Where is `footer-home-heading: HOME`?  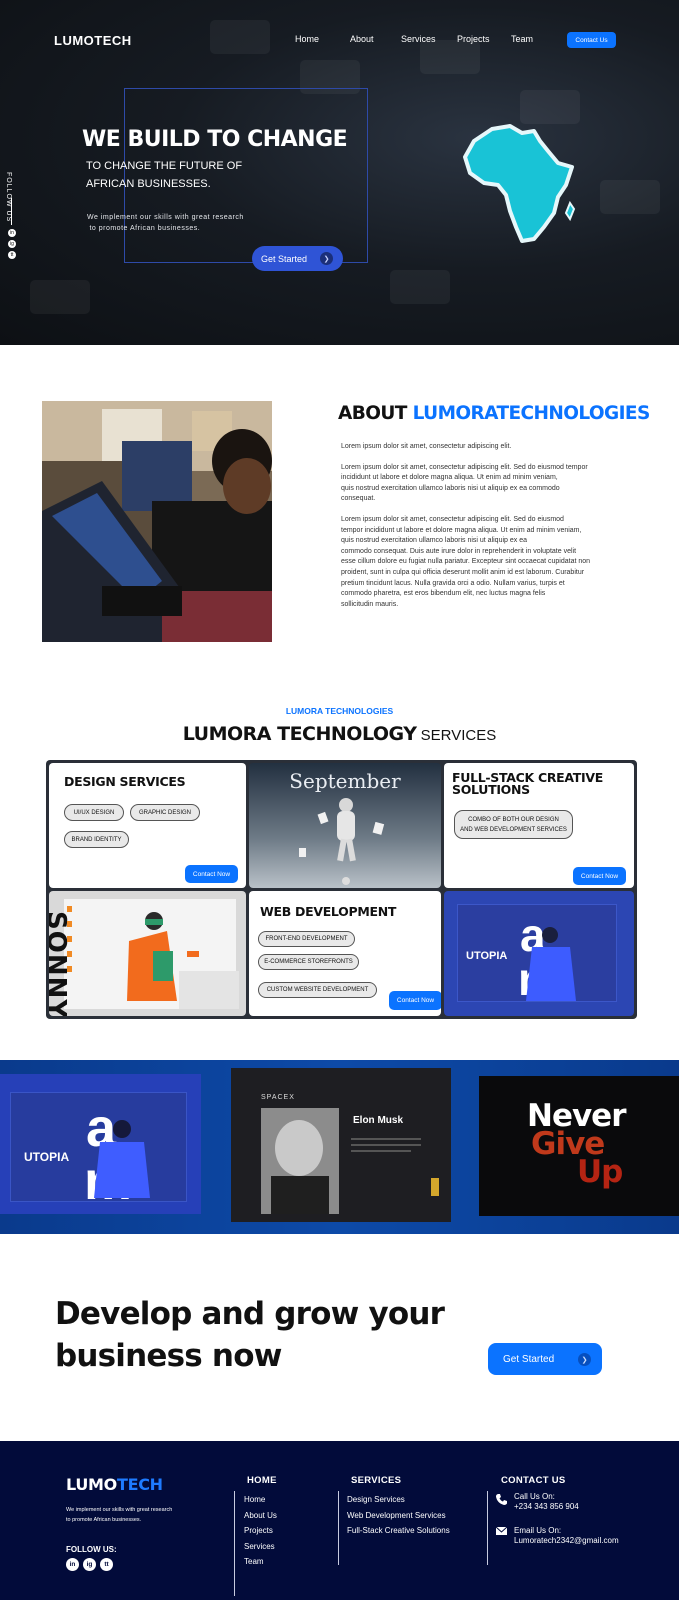
footer-home-heading: HOME is located at coordinates (262, 1480).